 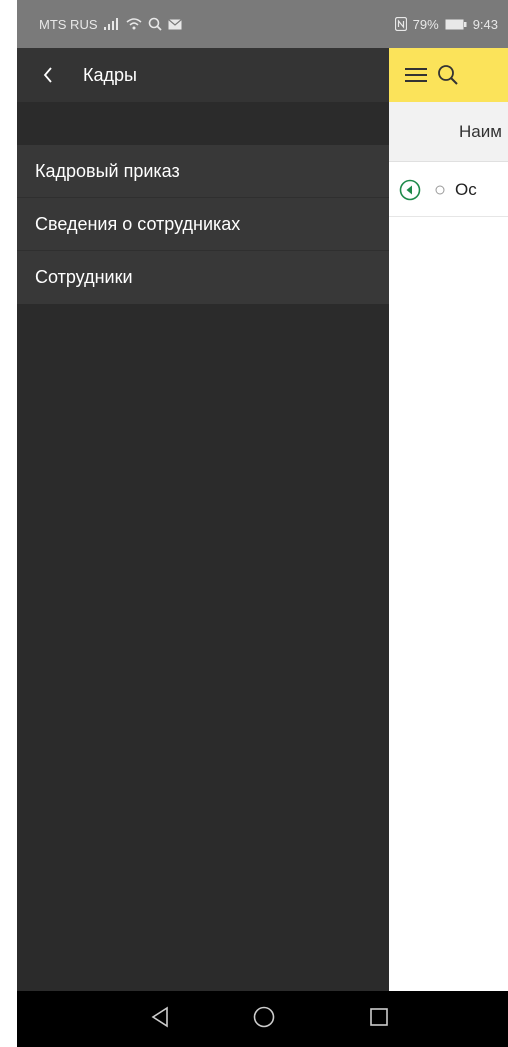 What do you see at coordinates (440, 190) in the screenshot?
I see `status-dot-icon` at bounding box center [440, 190].